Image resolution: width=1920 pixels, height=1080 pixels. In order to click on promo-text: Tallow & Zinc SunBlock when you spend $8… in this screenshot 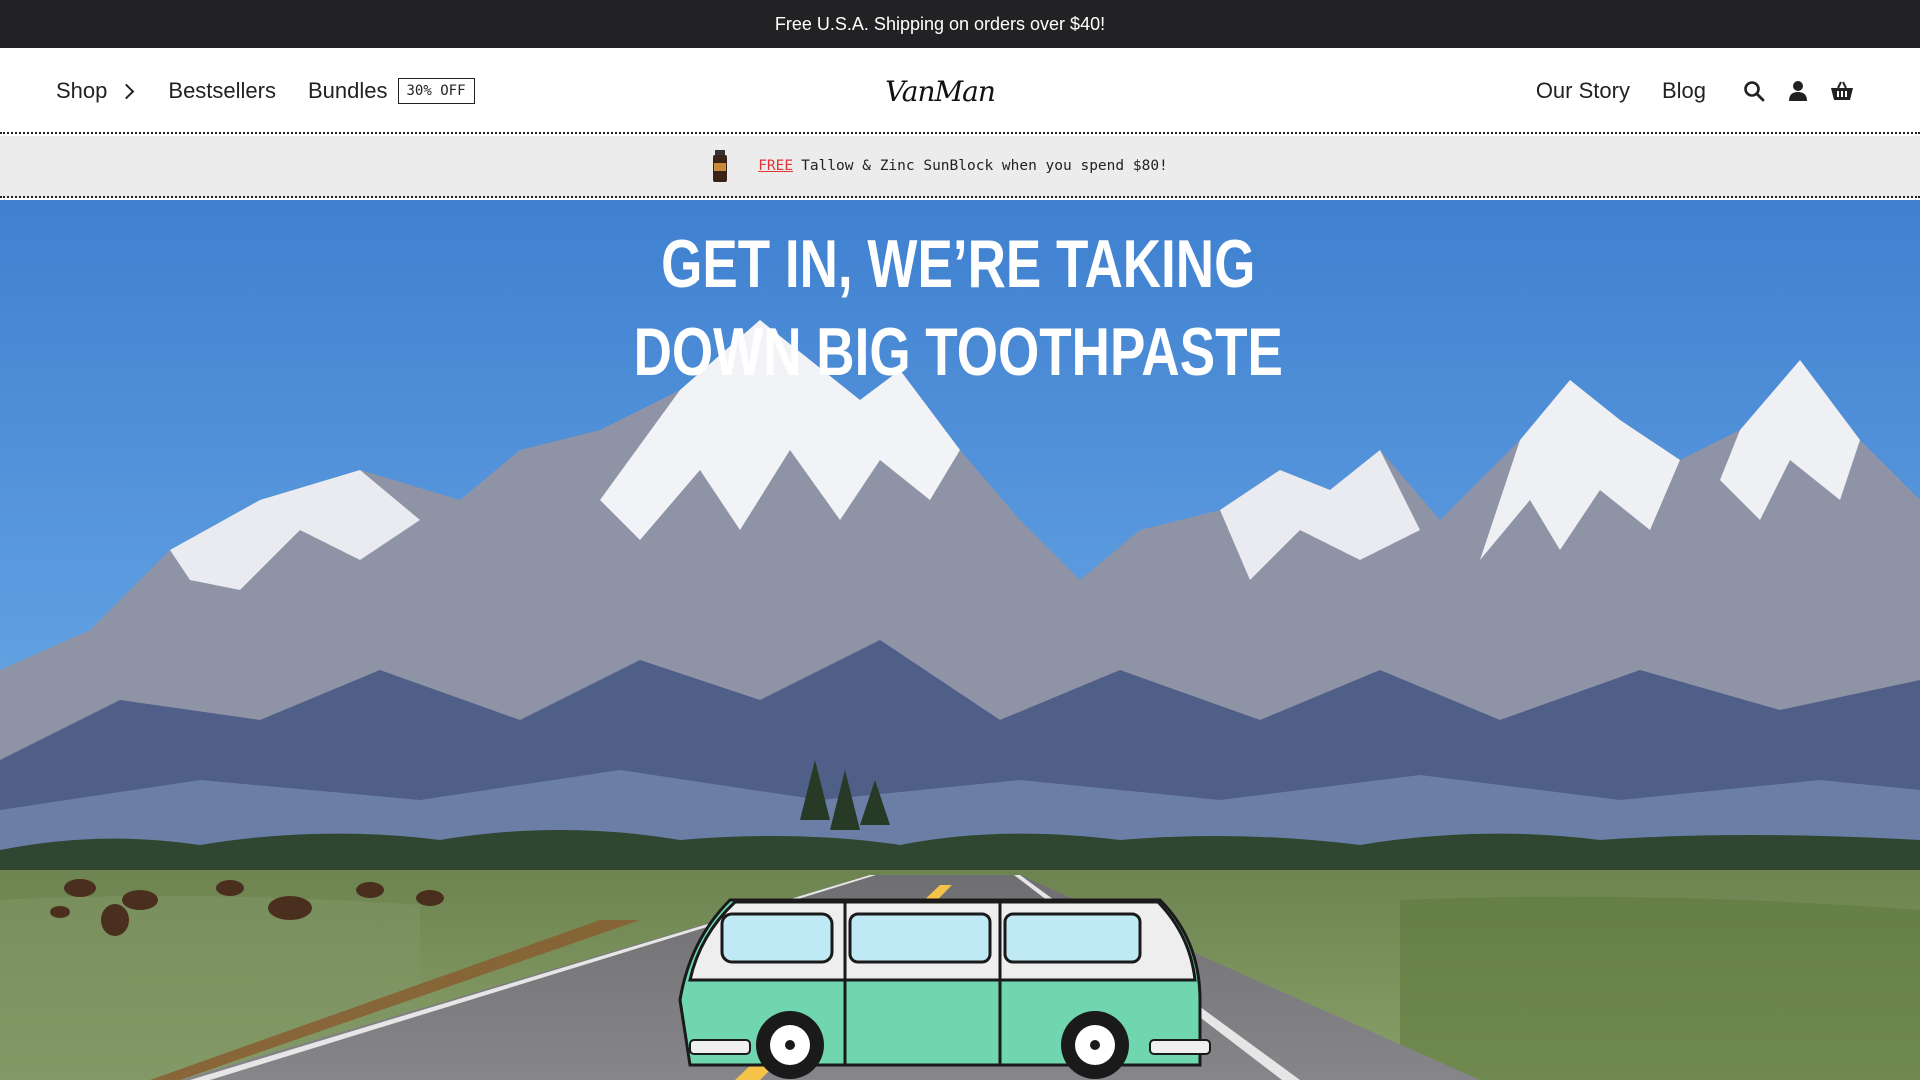, I will do `click(984, 166)`.